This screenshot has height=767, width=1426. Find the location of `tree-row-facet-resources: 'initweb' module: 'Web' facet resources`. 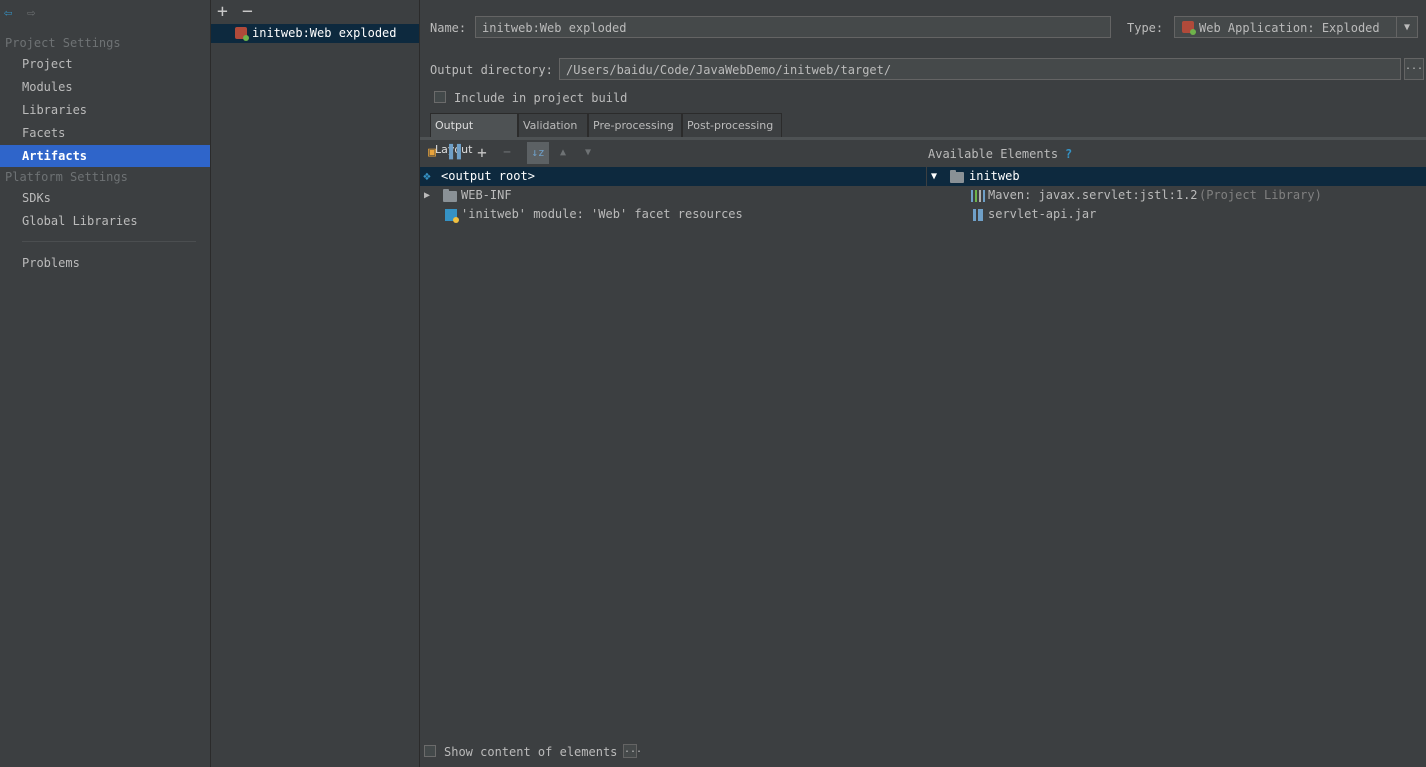

tree-row-facet-resources: 'initweb' module: 'Web' facet resources is located at coordinates (673, 214).